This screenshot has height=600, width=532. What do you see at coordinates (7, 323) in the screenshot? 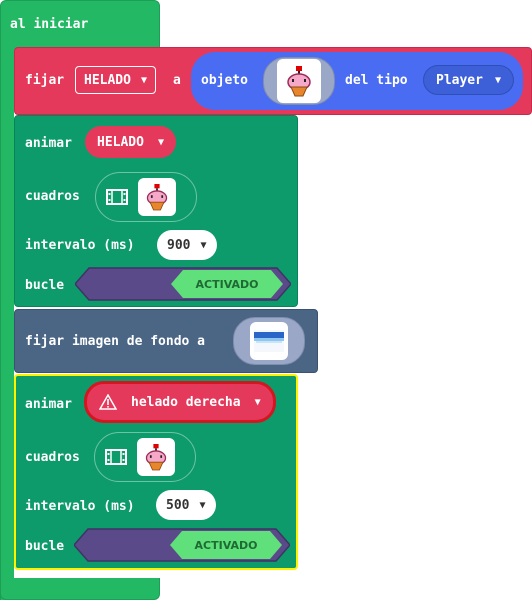
I see `on-start-rail` at bounding box center [7, 323].